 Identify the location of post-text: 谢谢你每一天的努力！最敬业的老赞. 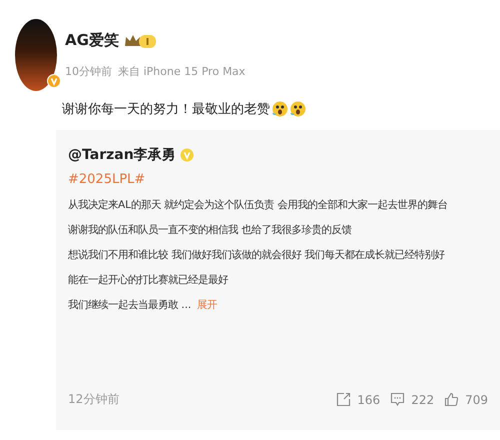
(166, 109).